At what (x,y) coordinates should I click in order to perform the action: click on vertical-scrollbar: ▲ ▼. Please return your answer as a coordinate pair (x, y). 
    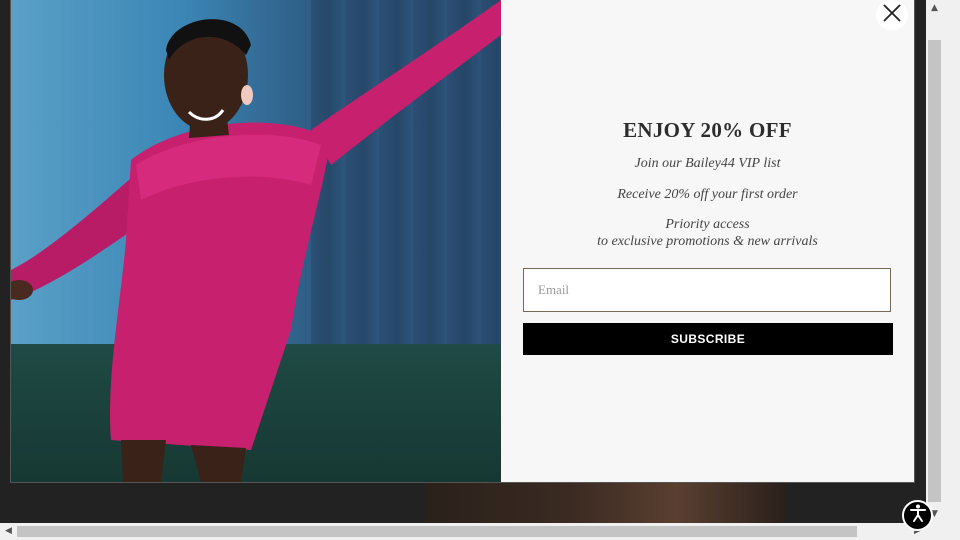
    Looking at the image, I should click on (934, 261).